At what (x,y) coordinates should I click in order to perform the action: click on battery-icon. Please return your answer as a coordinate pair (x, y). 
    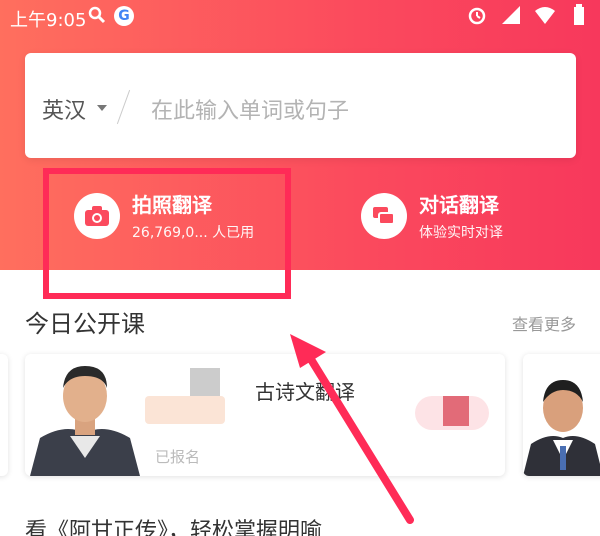
    Looking at the image, I should click on (579, 14).